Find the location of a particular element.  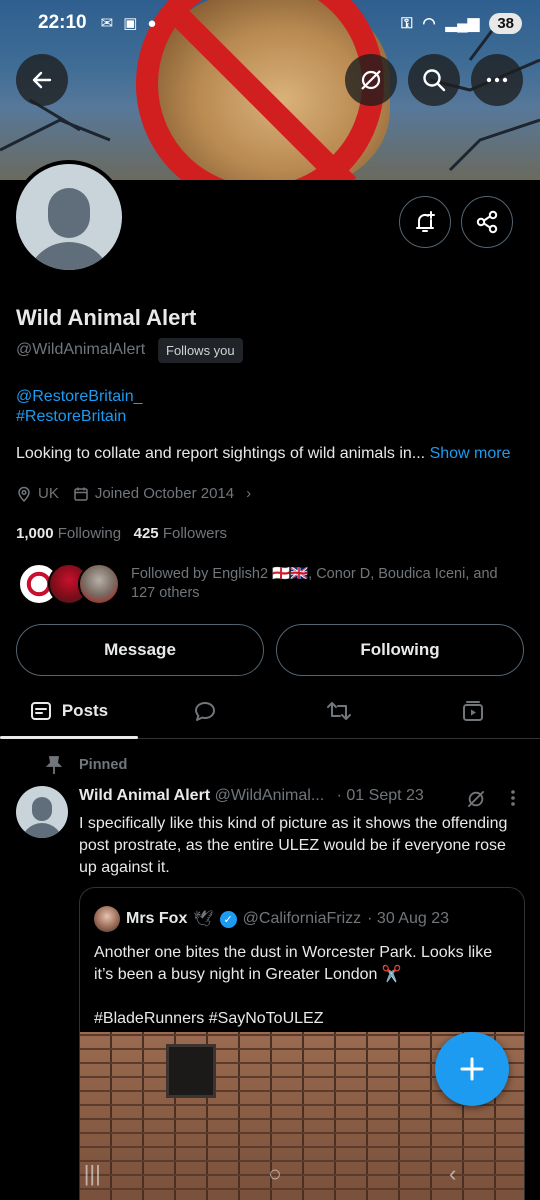

default-avatar is located at coordinates (69, 217).